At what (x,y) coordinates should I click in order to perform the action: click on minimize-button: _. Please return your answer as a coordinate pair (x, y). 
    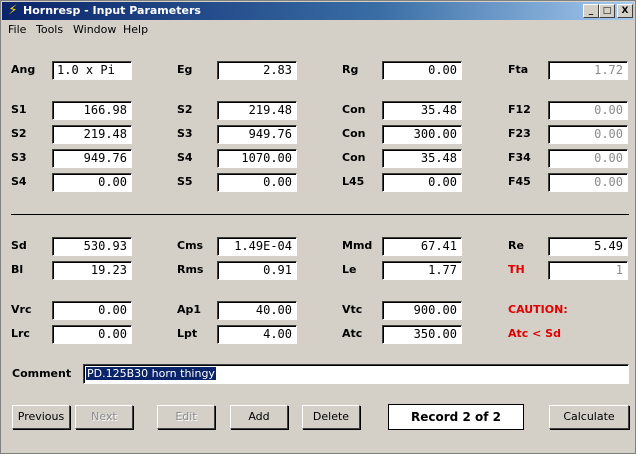
    Looking at the image, I should click on (591, 11).